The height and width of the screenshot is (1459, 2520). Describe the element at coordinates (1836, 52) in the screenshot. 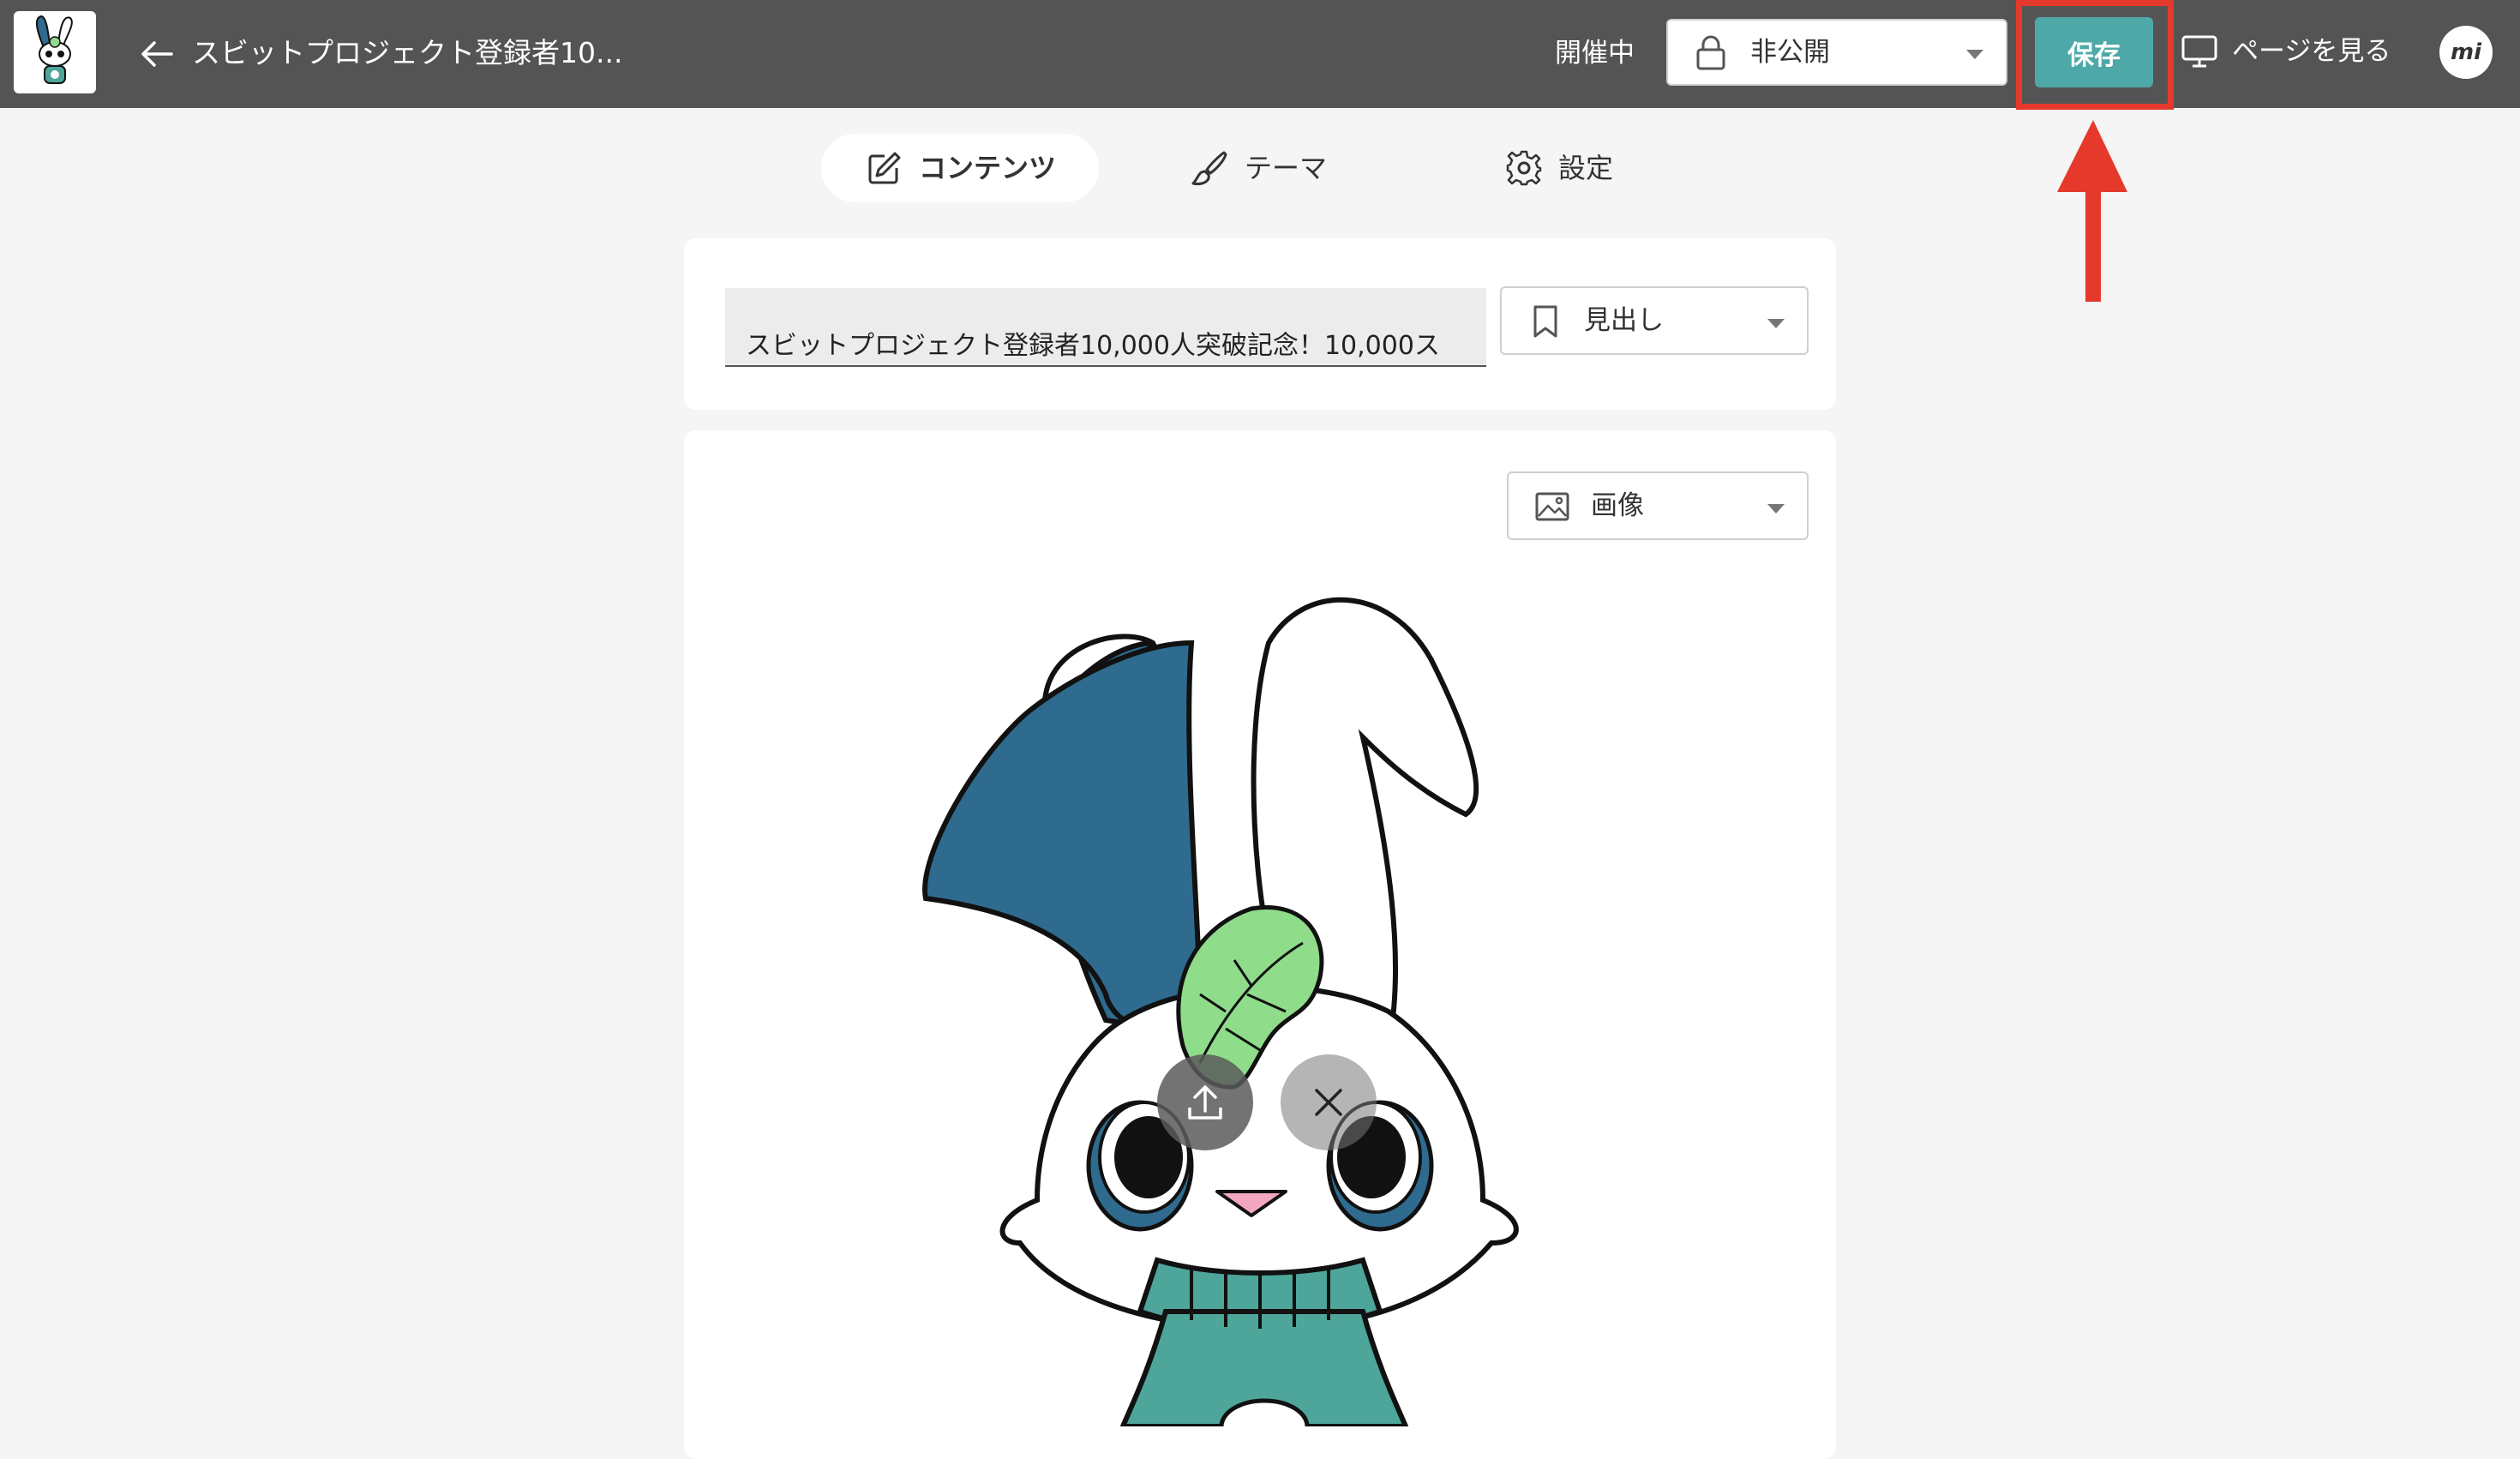

I see `visibility-select: 非公開` at that location.